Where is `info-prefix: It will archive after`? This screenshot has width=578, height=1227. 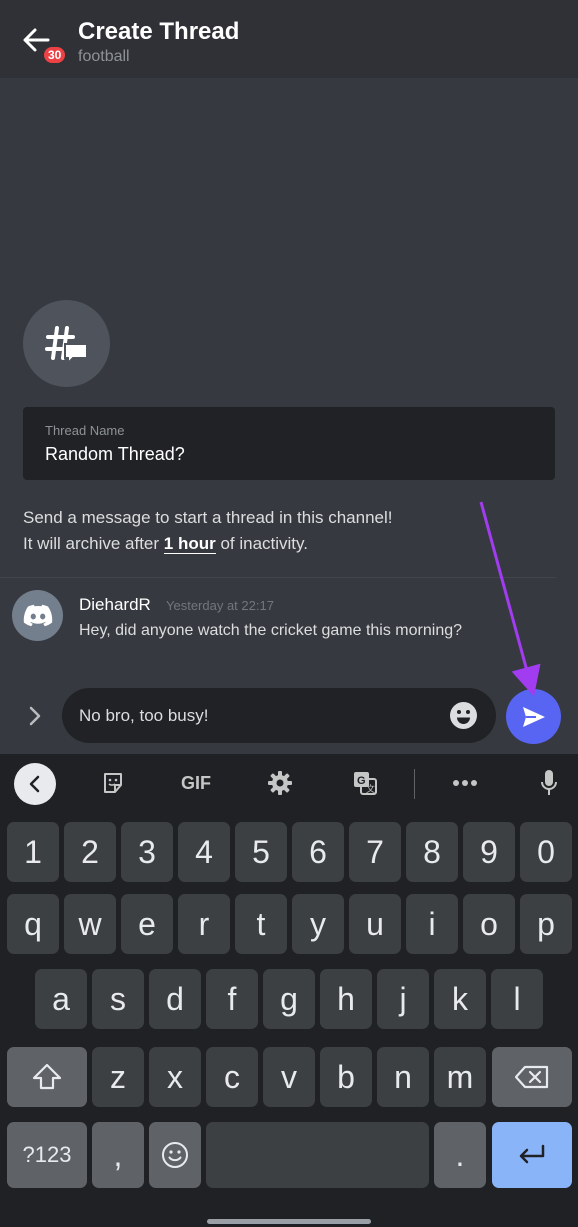 info-prefix: It will archive after is located at coordinates (93, 543).